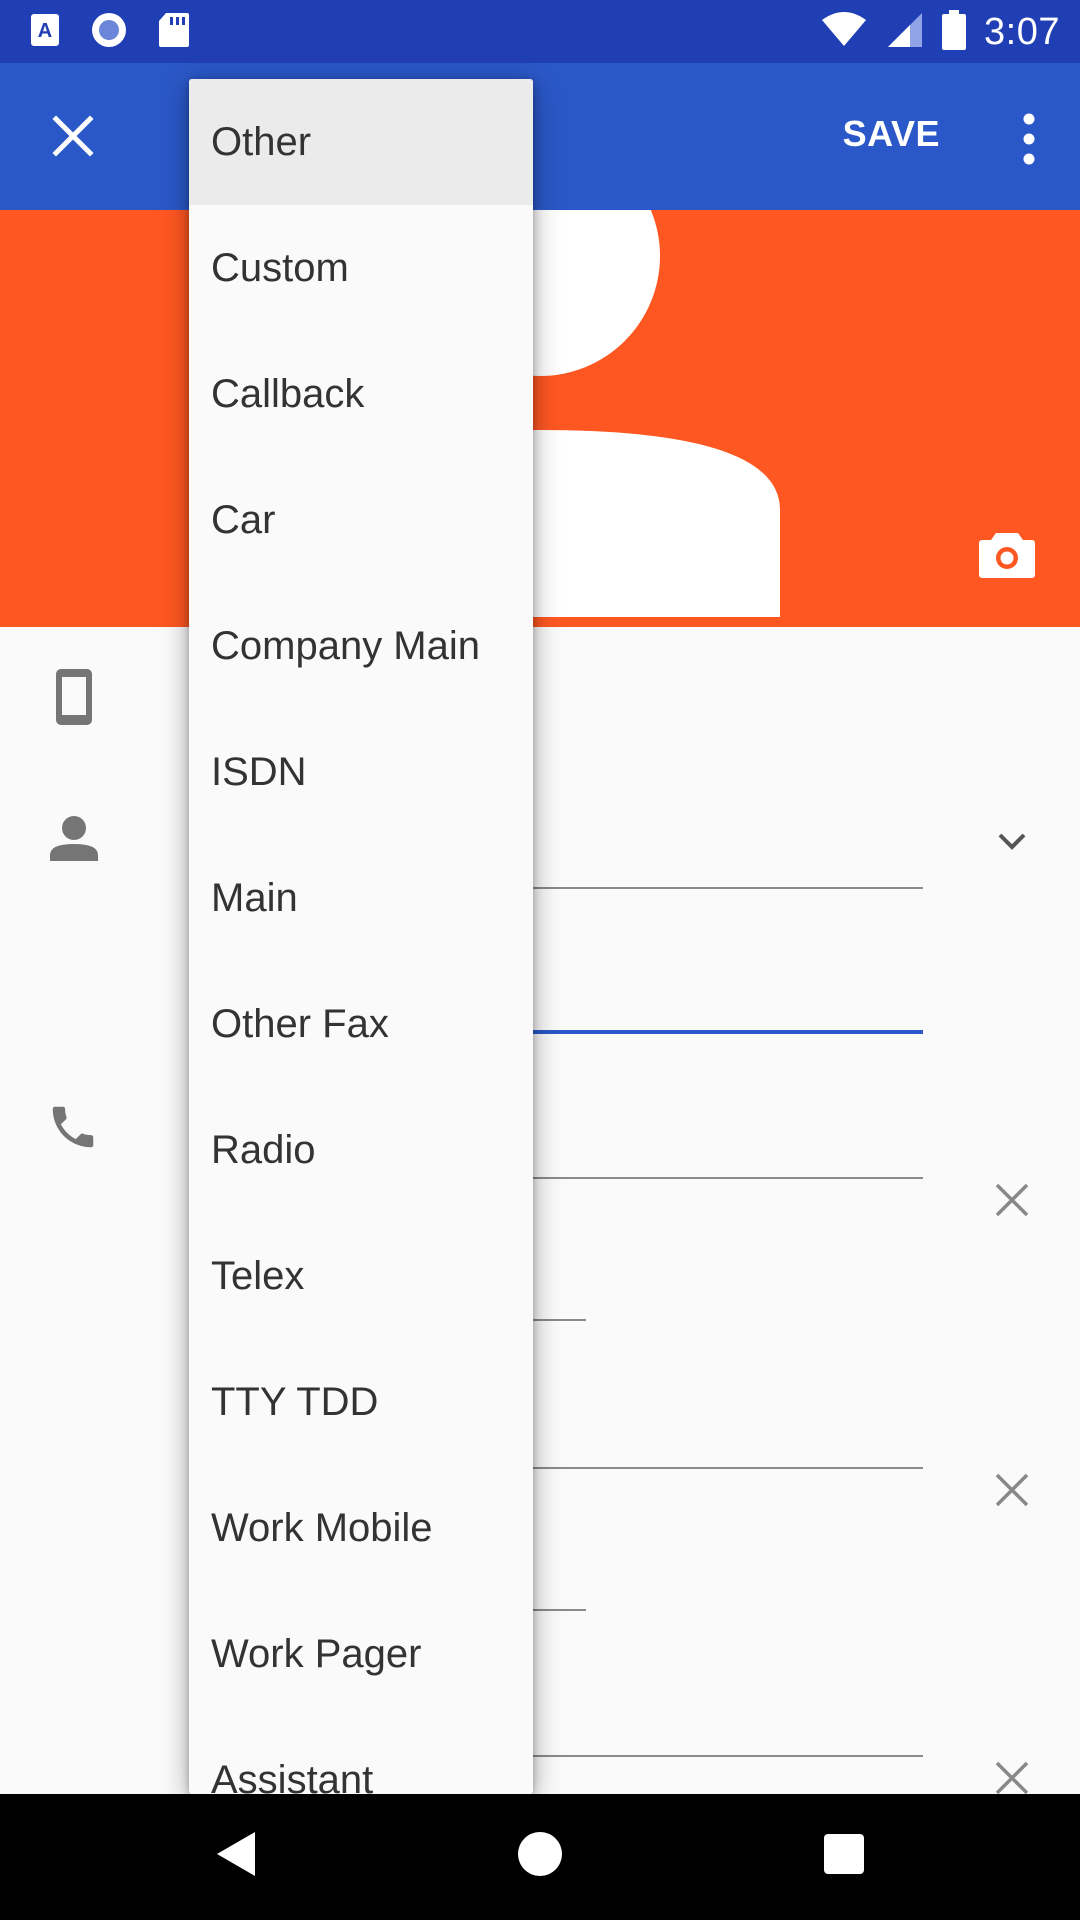 This screenshot has width=1080, height=1920. What do you see at coordinates (540, 136) in the screenshot?
I see `app-bar: SAVE` at bounding box center [540, 136].